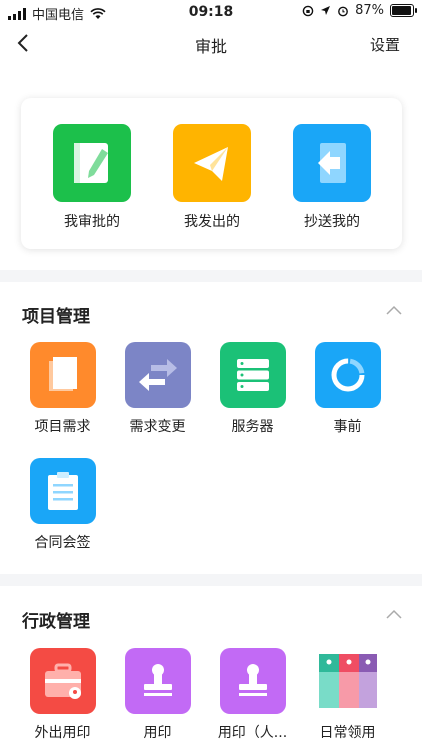 Image resolution: width=422 pixels, height=750 pixels. I want to click on page-title: 审批, so click(210, 46).